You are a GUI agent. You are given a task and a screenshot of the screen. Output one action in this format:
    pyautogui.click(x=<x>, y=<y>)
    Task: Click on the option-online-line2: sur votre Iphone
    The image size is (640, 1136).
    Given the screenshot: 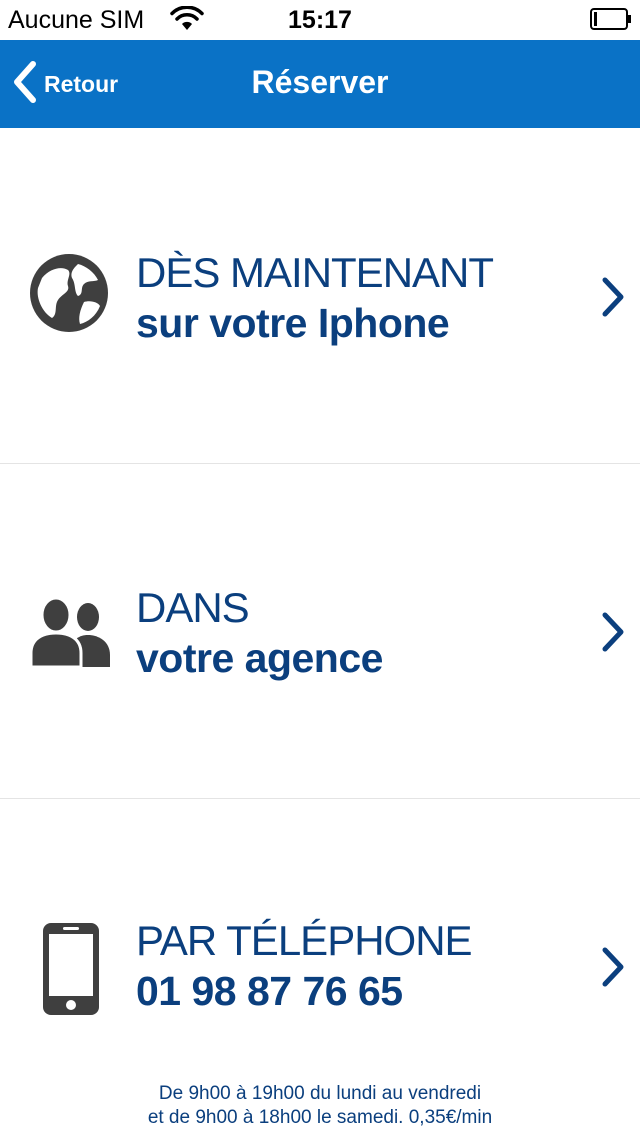 What is the action you would take?
    pyautogui.click(x=293, y=323)
    